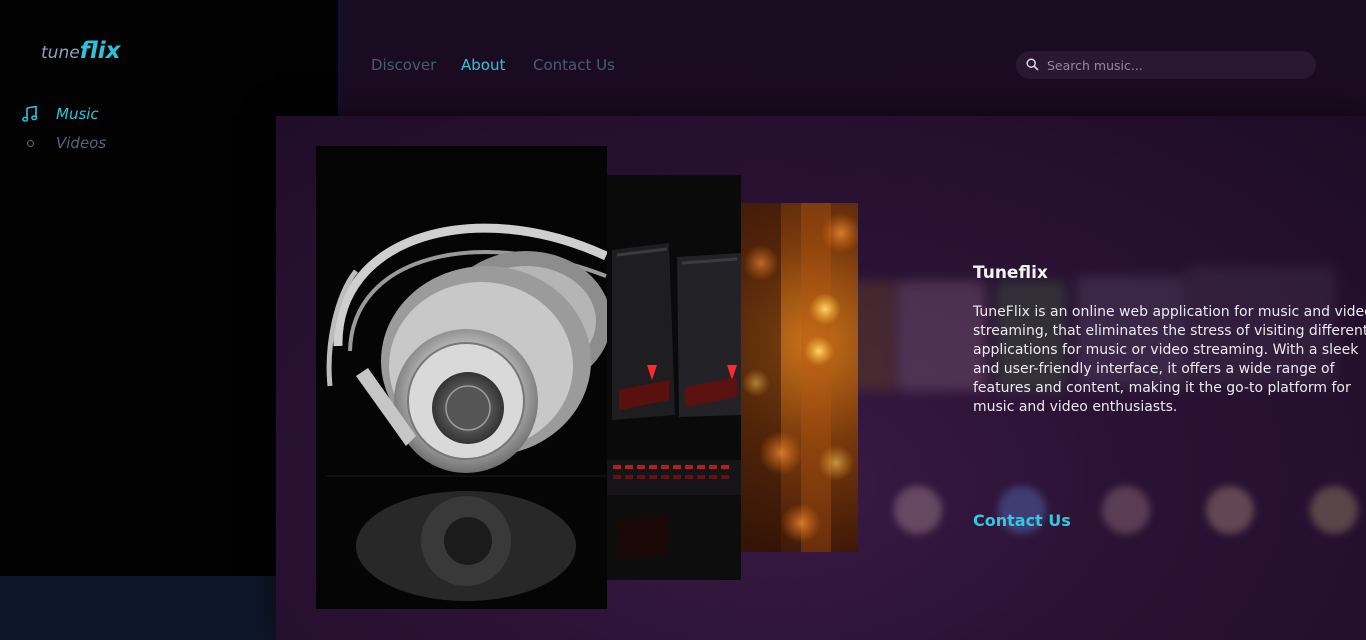  What do you see at coordinates (100, 51) in the screenshot?
I see `logo-main: flix` at bounding box center [100, 51].